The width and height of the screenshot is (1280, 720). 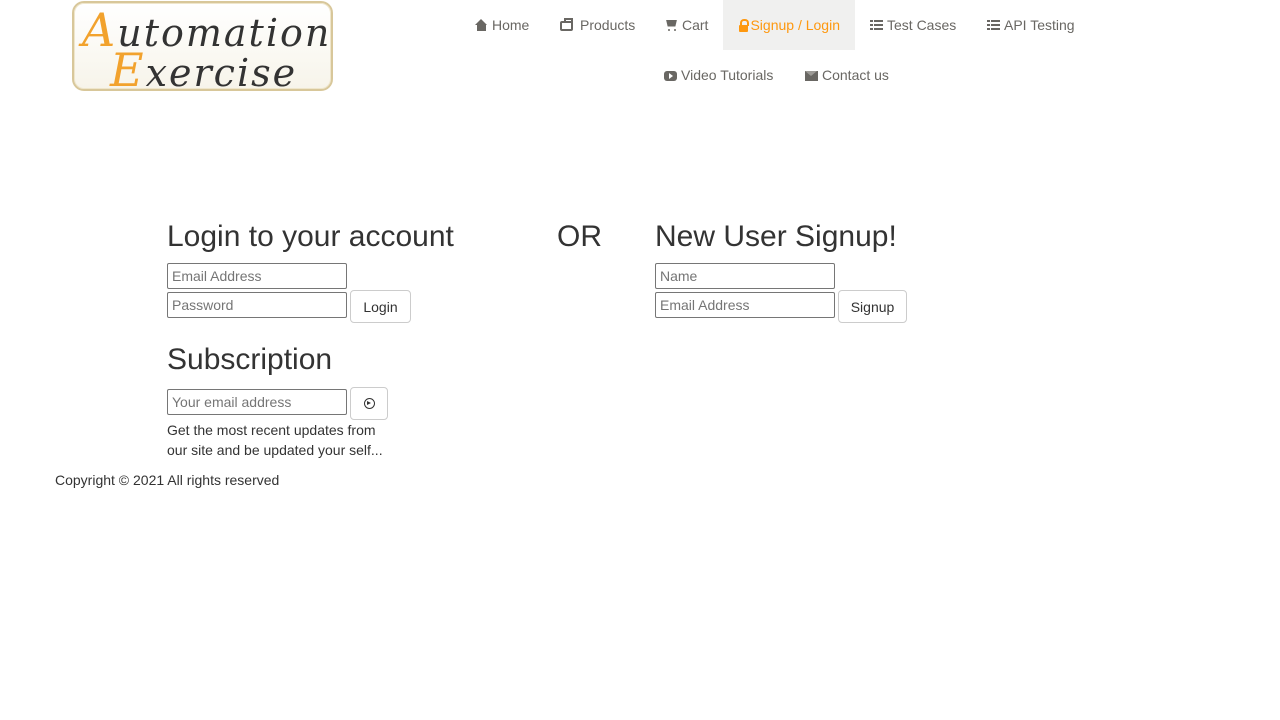 I want to click on signup-name-input, so click(x=745, y=276).